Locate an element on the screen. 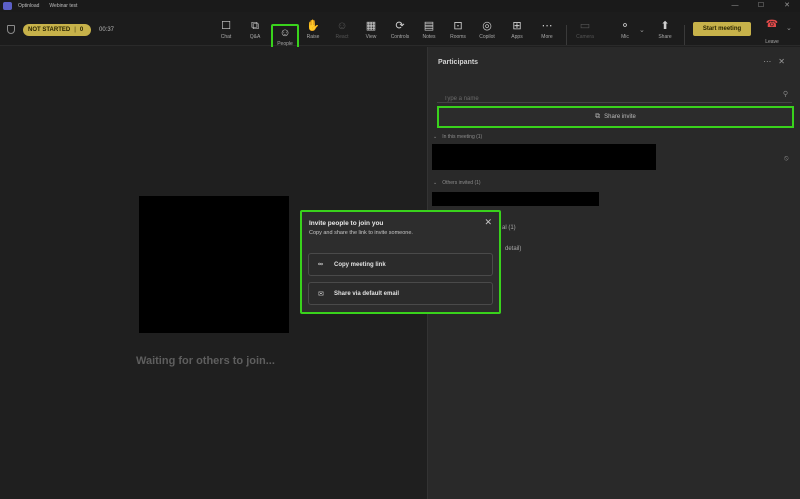  apps-button: ⊞ Apps is located at coordinates (517, 32).